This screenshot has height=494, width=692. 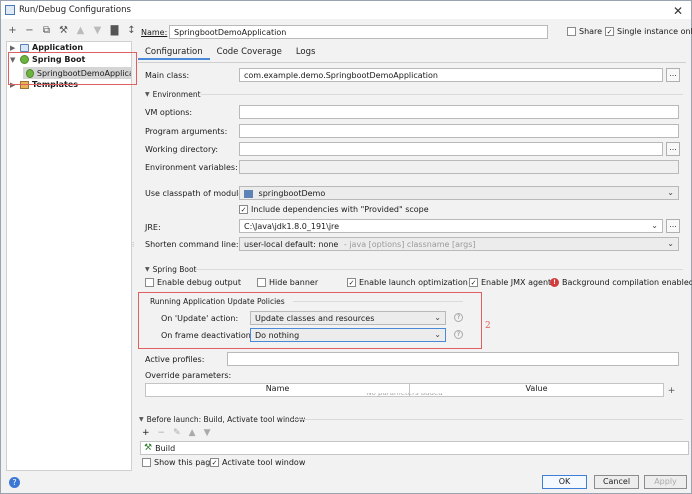 What do you see at coordinates (63, 31) in the screenshot?
I see `wrench-icon: ⚒` at bounding box center [63, 31].